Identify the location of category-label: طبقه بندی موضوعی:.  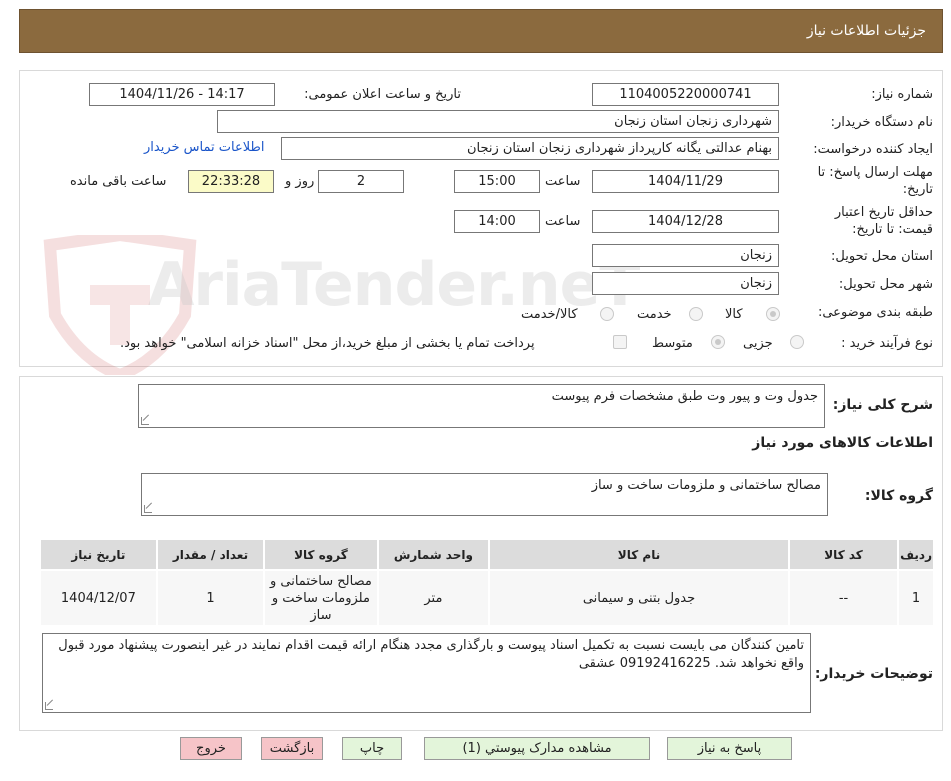
(875, 312).